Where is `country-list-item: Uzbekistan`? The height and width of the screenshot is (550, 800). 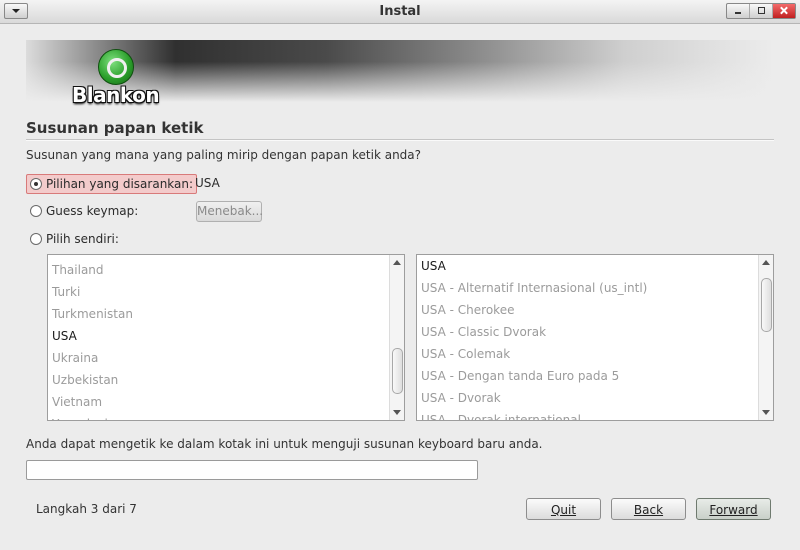
country-list-item: Uzbekistan is located at coordinates (85, 380).